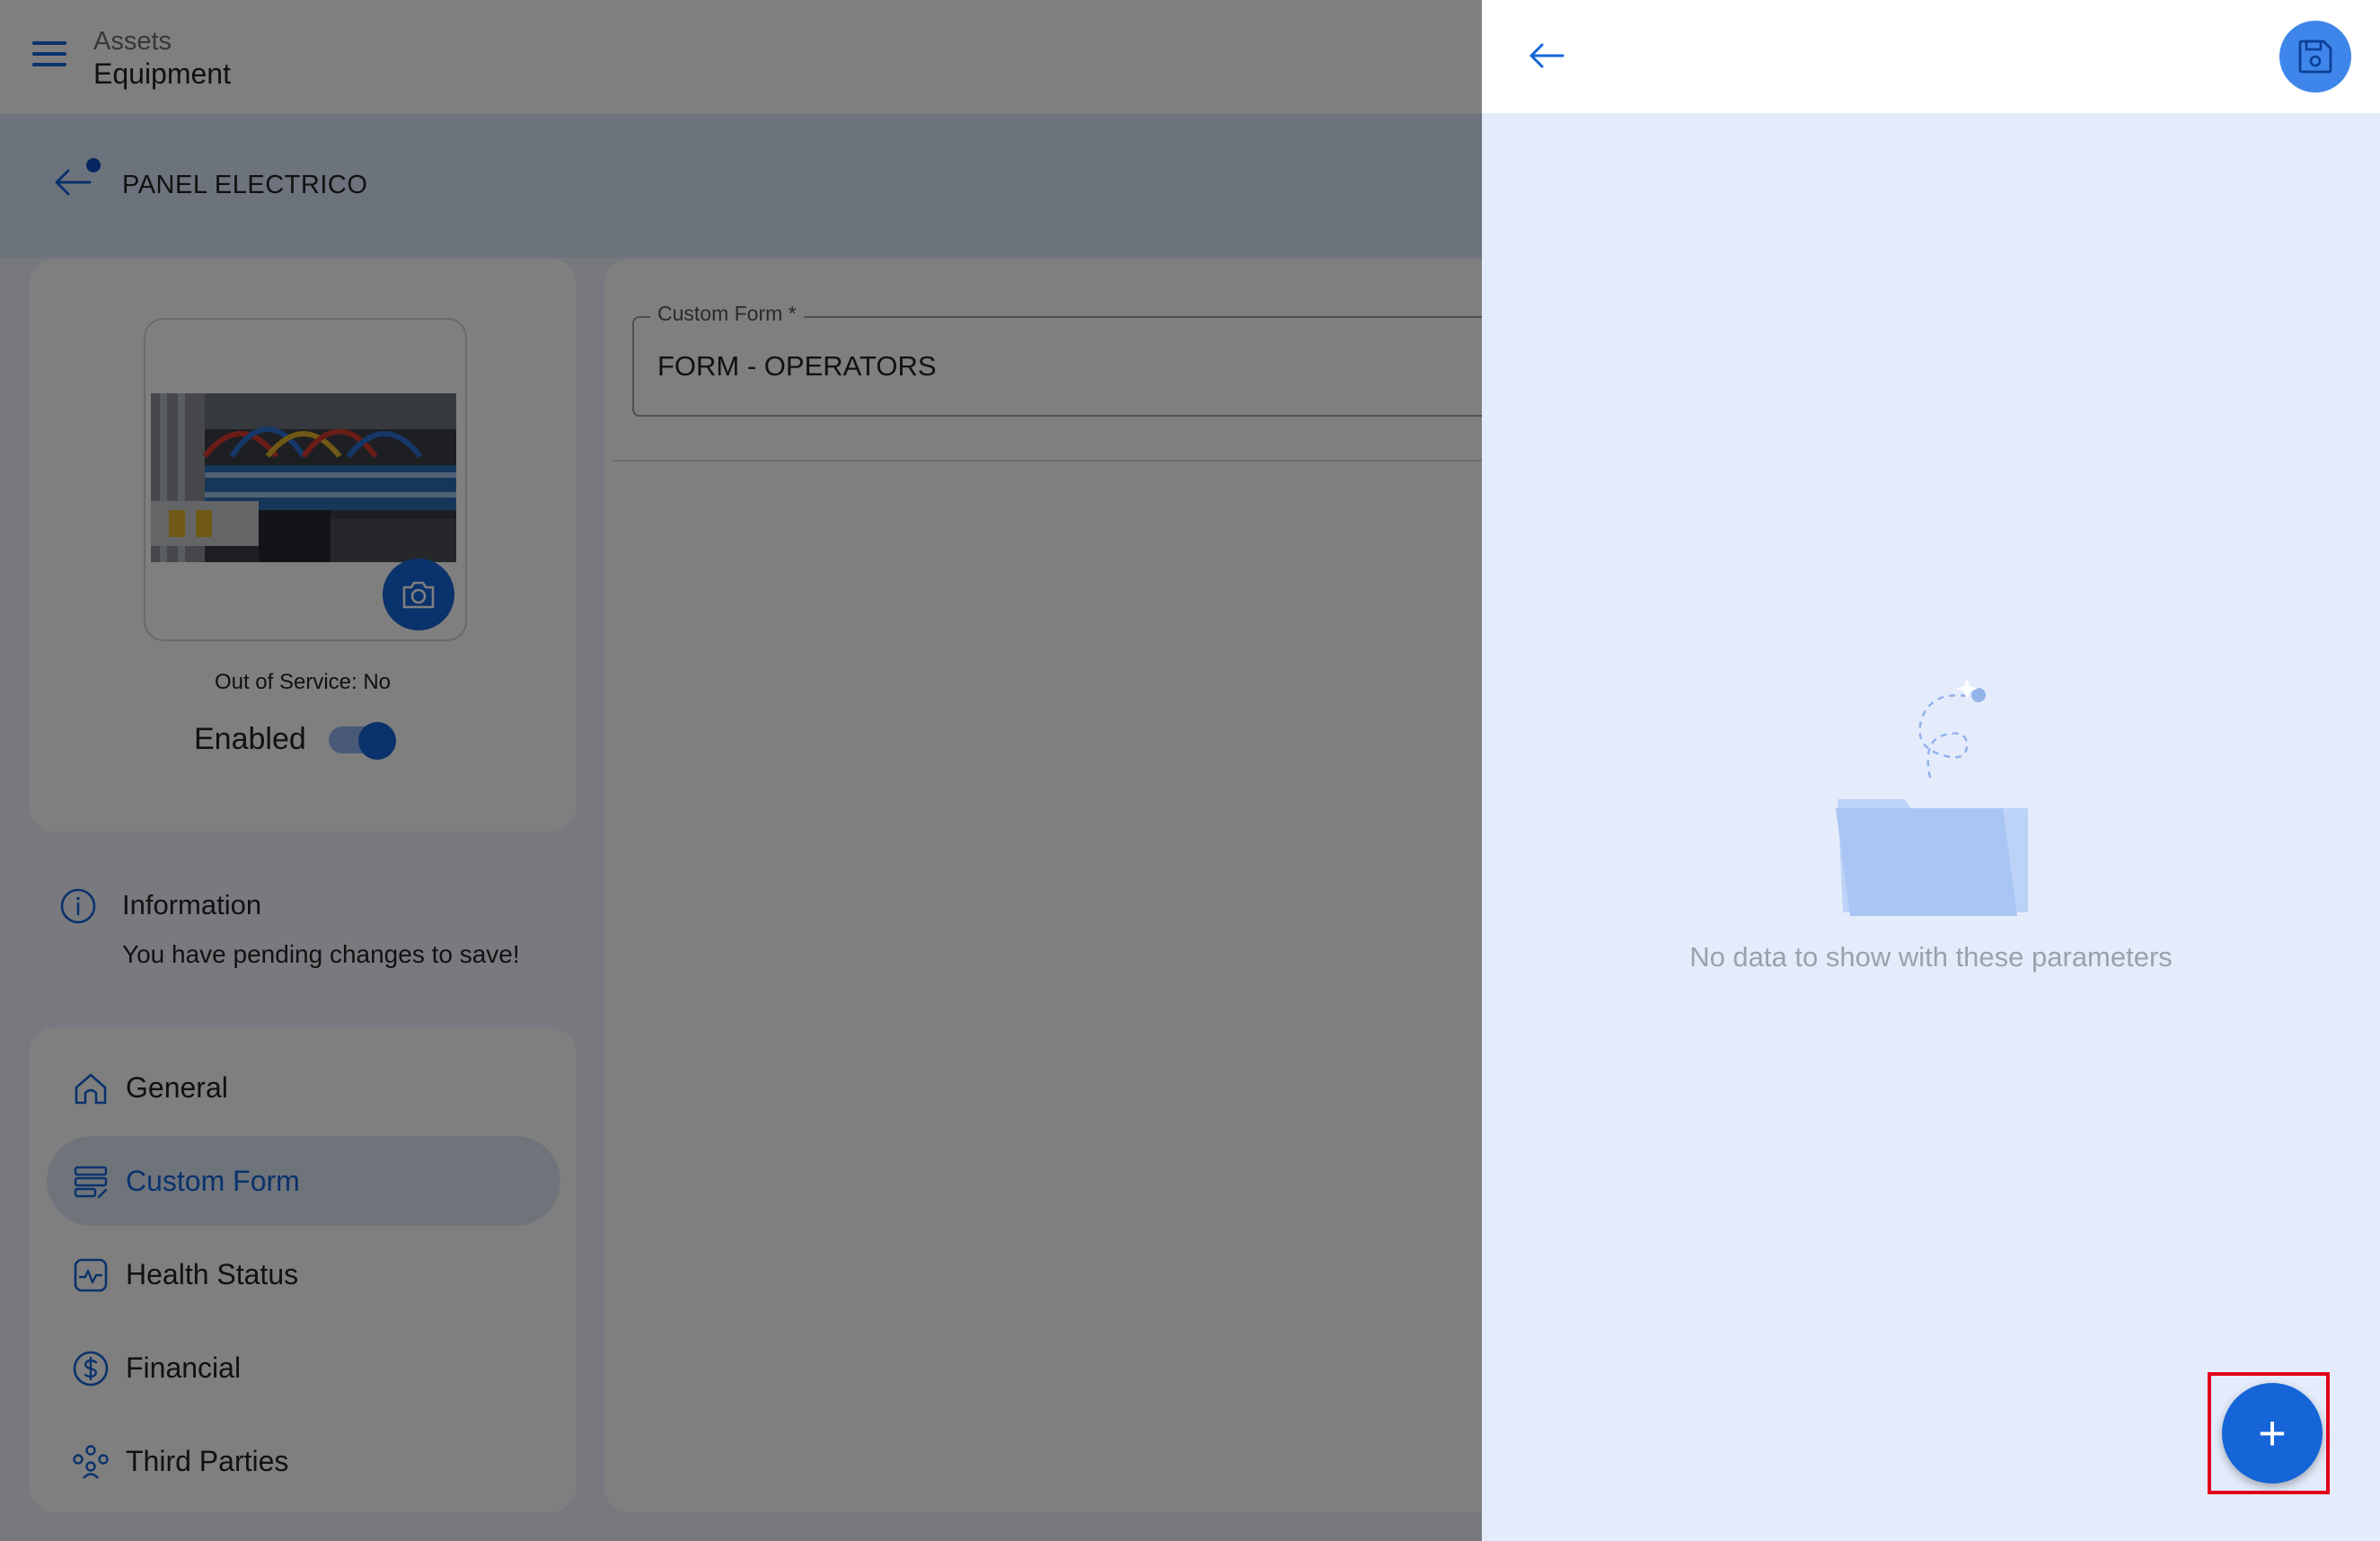 Image resolution: width=2380 pixels, height=1541 pixels. I want to click on side-panel-header, so click(1931, 57).